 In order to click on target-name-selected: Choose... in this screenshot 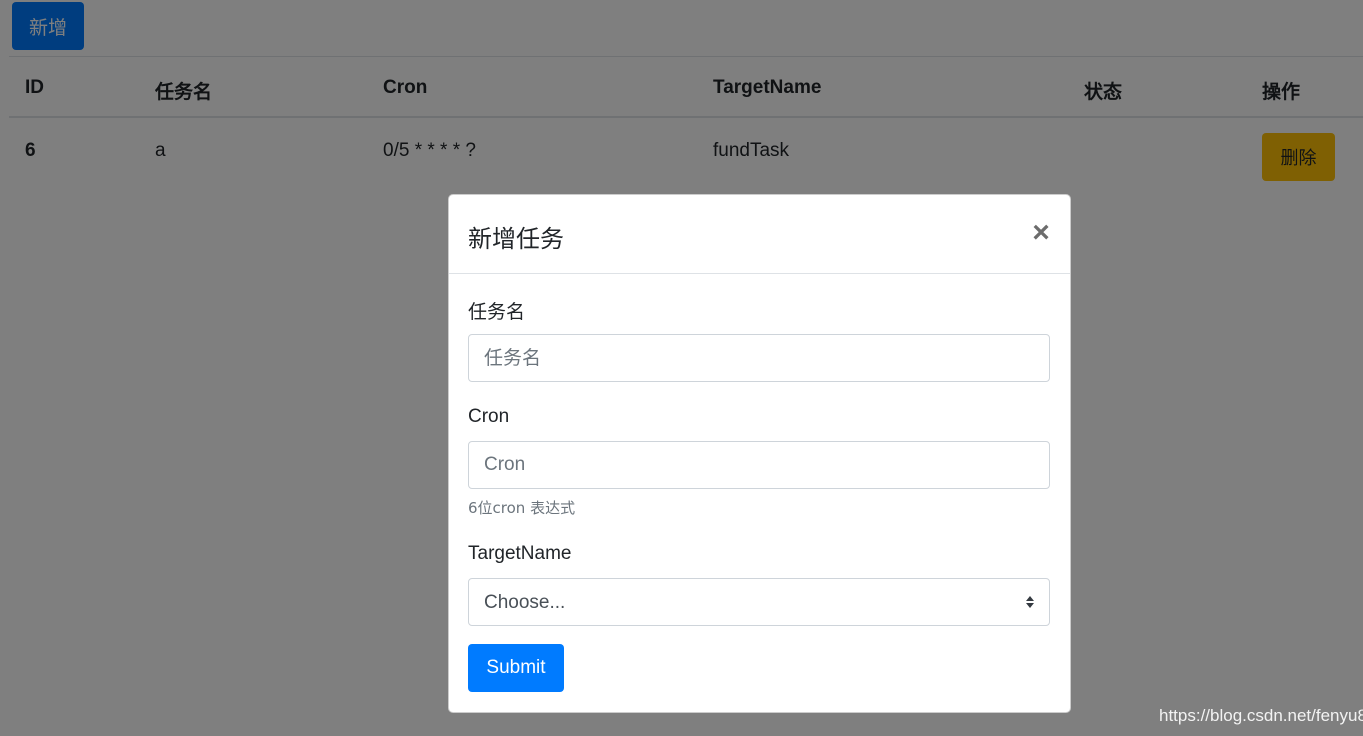, I will do `click(525, 602)`.